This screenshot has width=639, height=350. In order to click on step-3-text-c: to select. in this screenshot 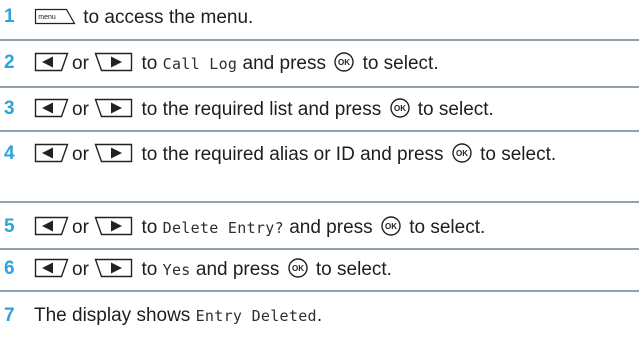, I will do `click(455, 109)`.